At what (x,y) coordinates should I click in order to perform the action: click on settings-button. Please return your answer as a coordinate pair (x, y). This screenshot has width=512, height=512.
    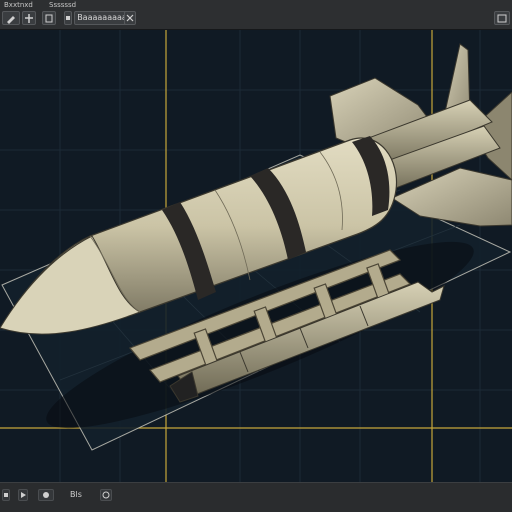
    Looking at the image, I should click on (106, 495).